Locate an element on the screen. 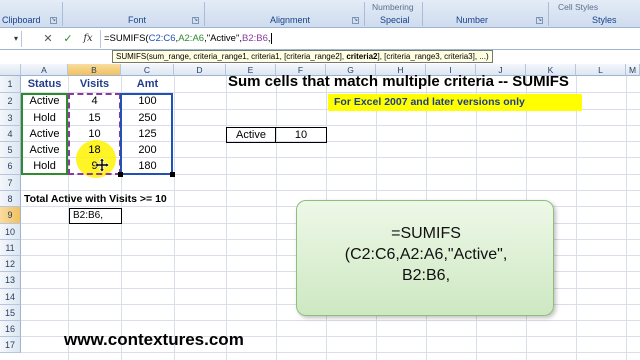 This screenshot has height=360, width=640. row-header-8: 8 is located at coordinates (10, 199).